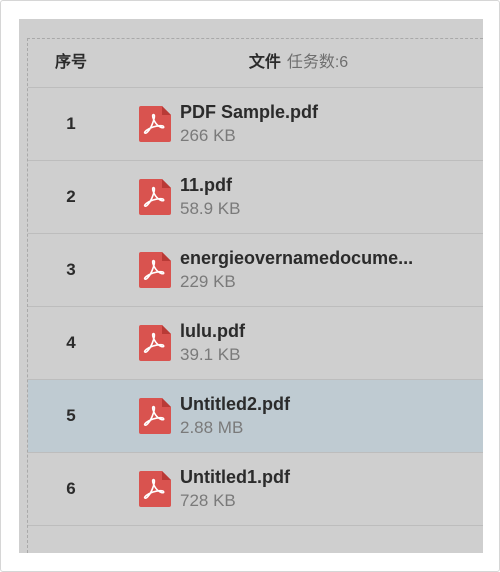 The image size is (500, 572). Describe the element at coordinates (208, 281) in the screenshot. I see `file-size: 229 KB` at that location.